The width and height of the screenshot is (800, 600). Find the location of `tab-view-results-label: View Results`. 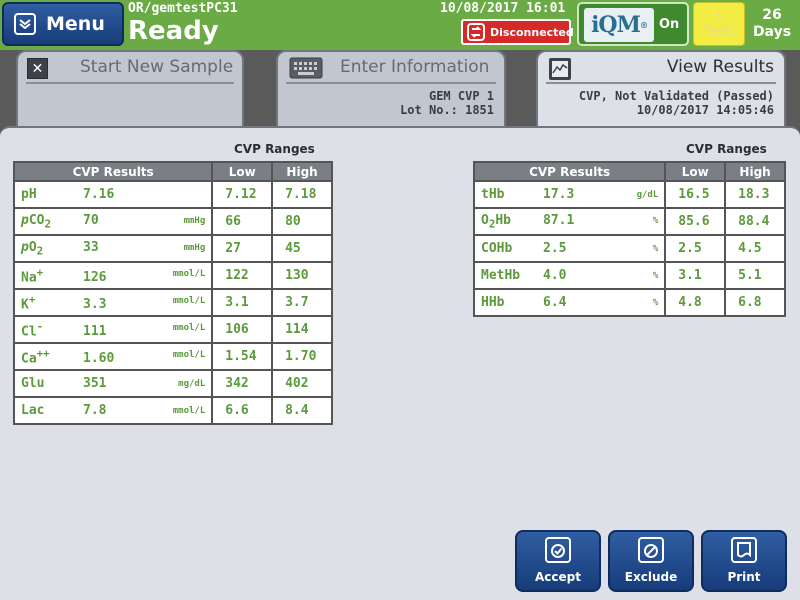

tab-view-results-label: View Results is located at coordinates (720, 67).